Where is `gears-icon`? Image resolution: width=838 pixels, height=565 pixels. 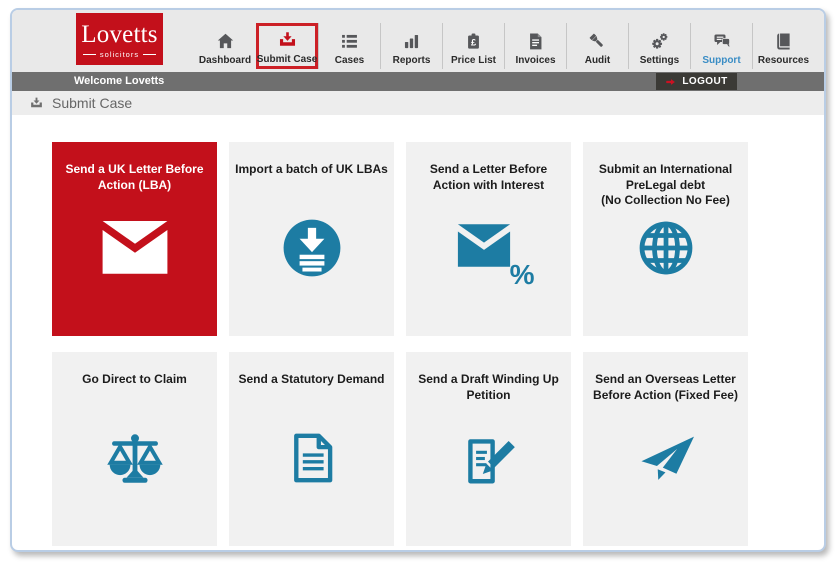
gears-icon is located at coordinates (659, 40).